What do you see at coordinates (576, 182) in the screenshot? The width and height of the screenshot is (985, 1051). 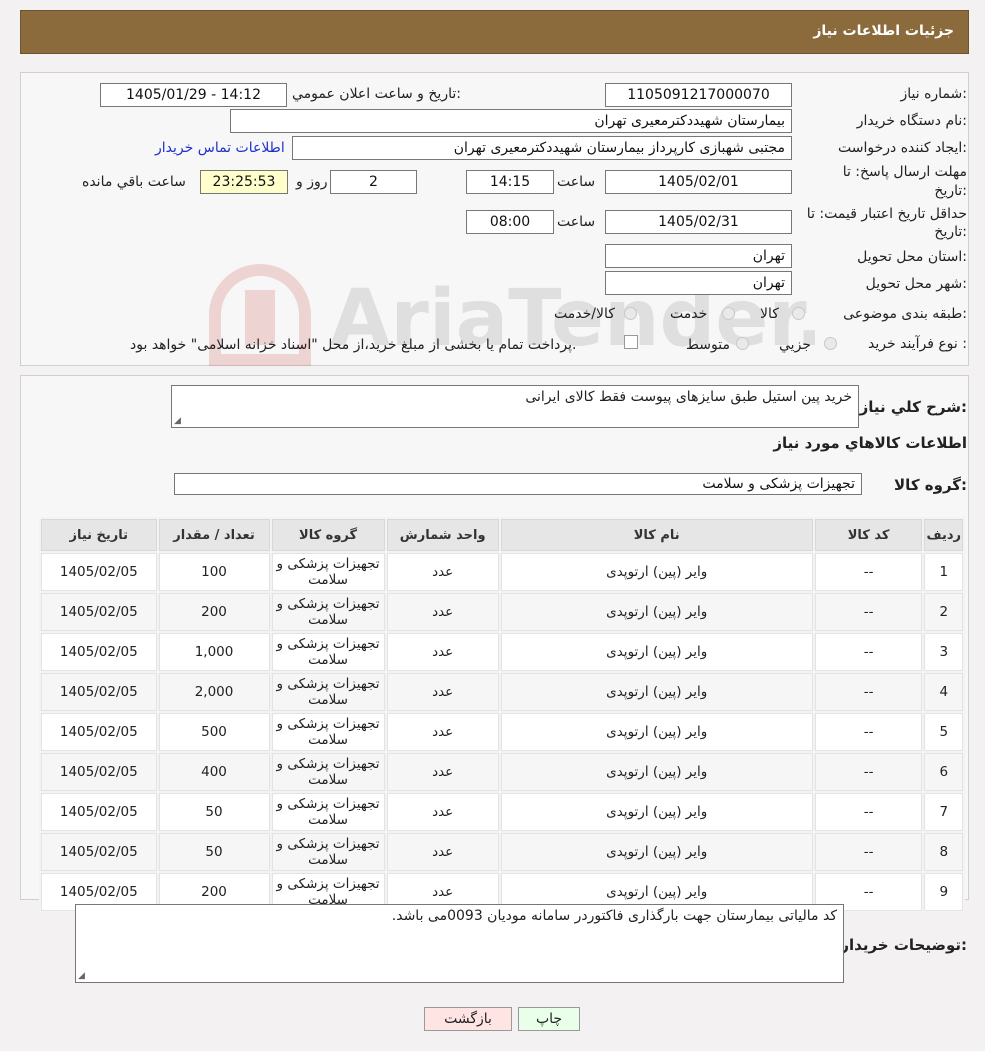 I see `deadline-time-label: ساعت` at bounding box center [576, 182].